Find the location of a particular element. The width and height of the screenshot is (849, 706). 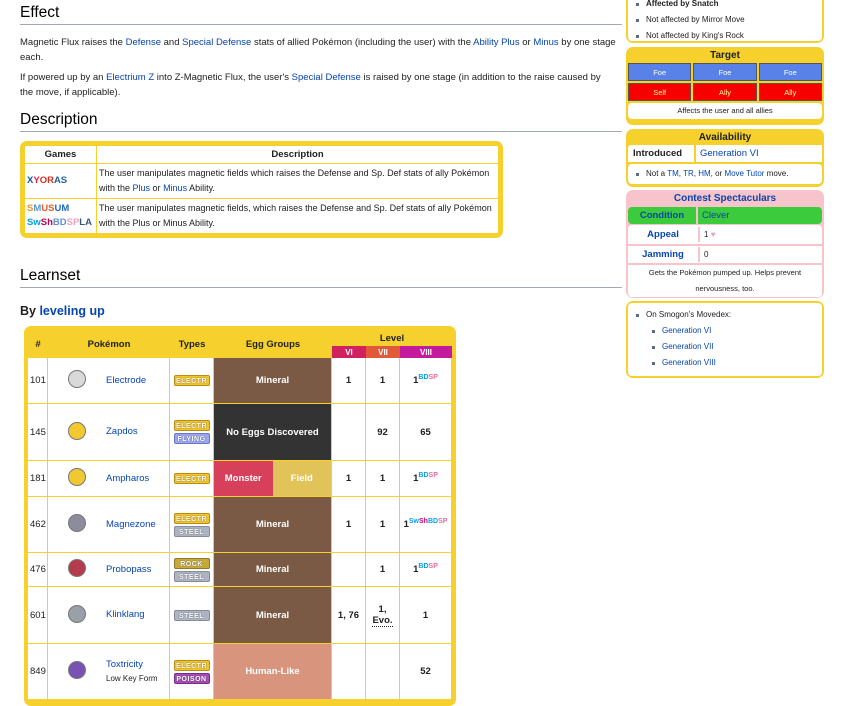

pokemon-sprite is located at coordinates (77, 615).